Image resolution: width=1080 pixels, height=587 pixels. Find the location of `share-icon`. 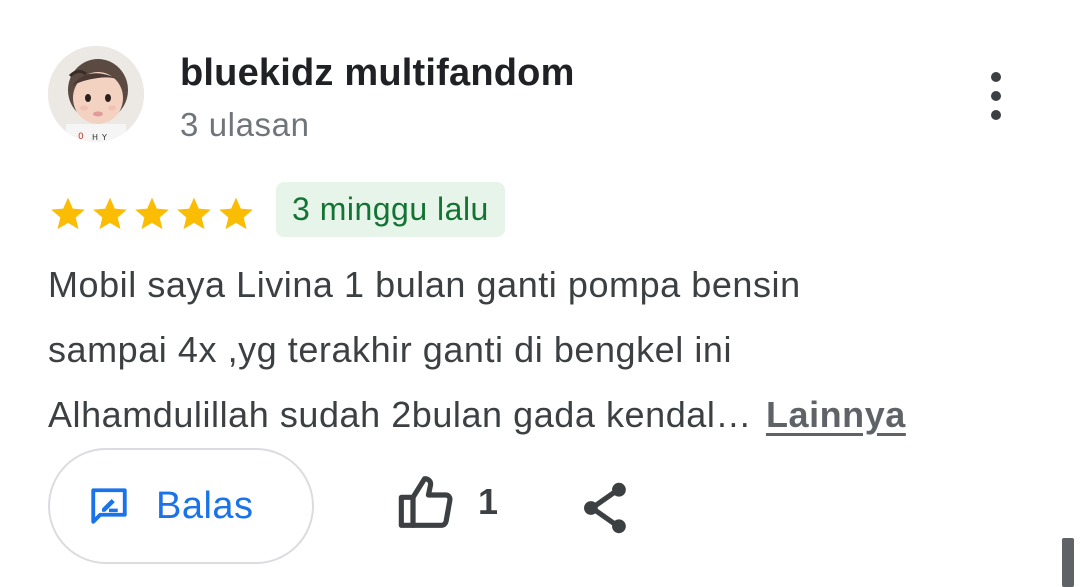

share-icon is located at coordinates (605, 508).